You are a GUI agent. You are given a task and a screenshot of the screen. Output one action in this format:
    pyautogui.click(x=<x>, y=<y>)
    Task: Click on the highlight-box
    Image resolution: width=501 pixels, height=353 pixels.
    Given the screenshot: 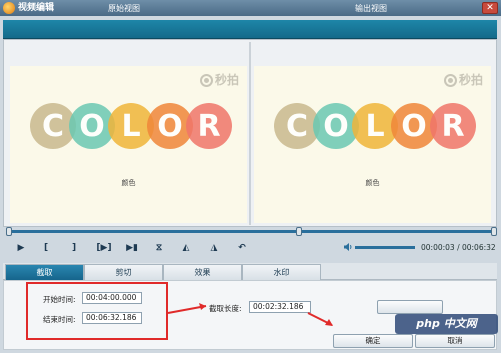 What is the action you would take?
    pyautogui.click(x=97, y=311)
    